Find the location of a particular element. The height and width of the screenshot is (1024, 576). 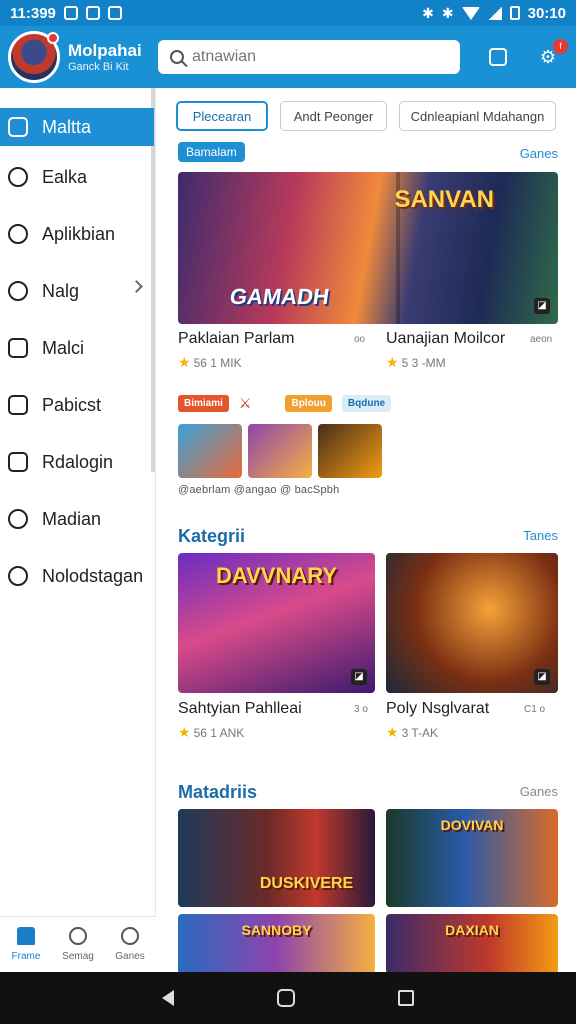

bottom-nav: Frame Semag Ganes is located at coordinates (78, 944).